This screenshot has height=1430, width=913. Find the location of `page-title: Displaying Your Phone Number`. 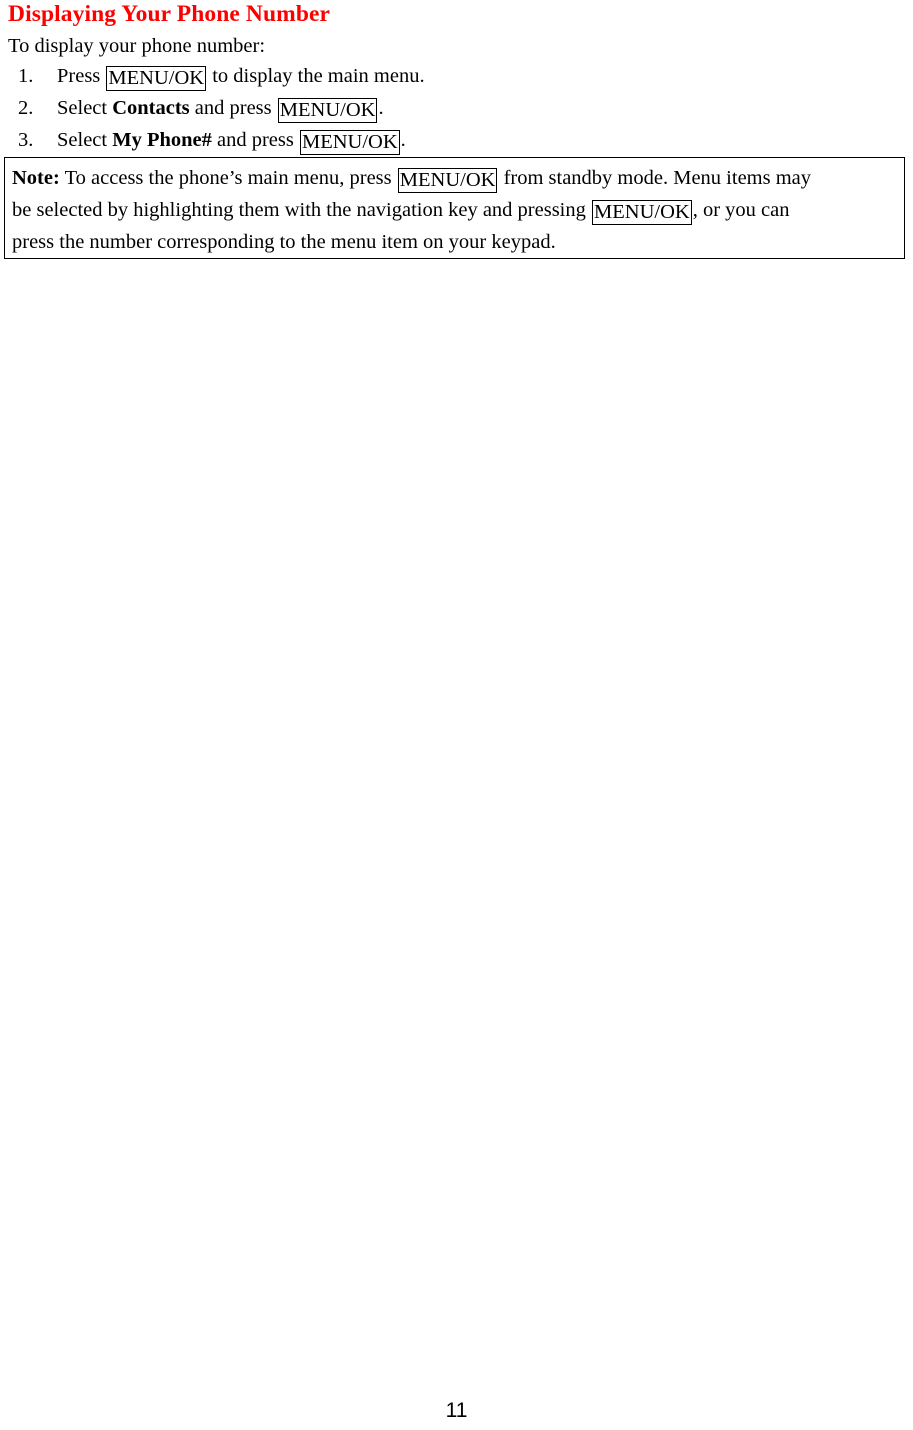

page-title: Displaying Your Phone Number is located at coordinates (169, 14).